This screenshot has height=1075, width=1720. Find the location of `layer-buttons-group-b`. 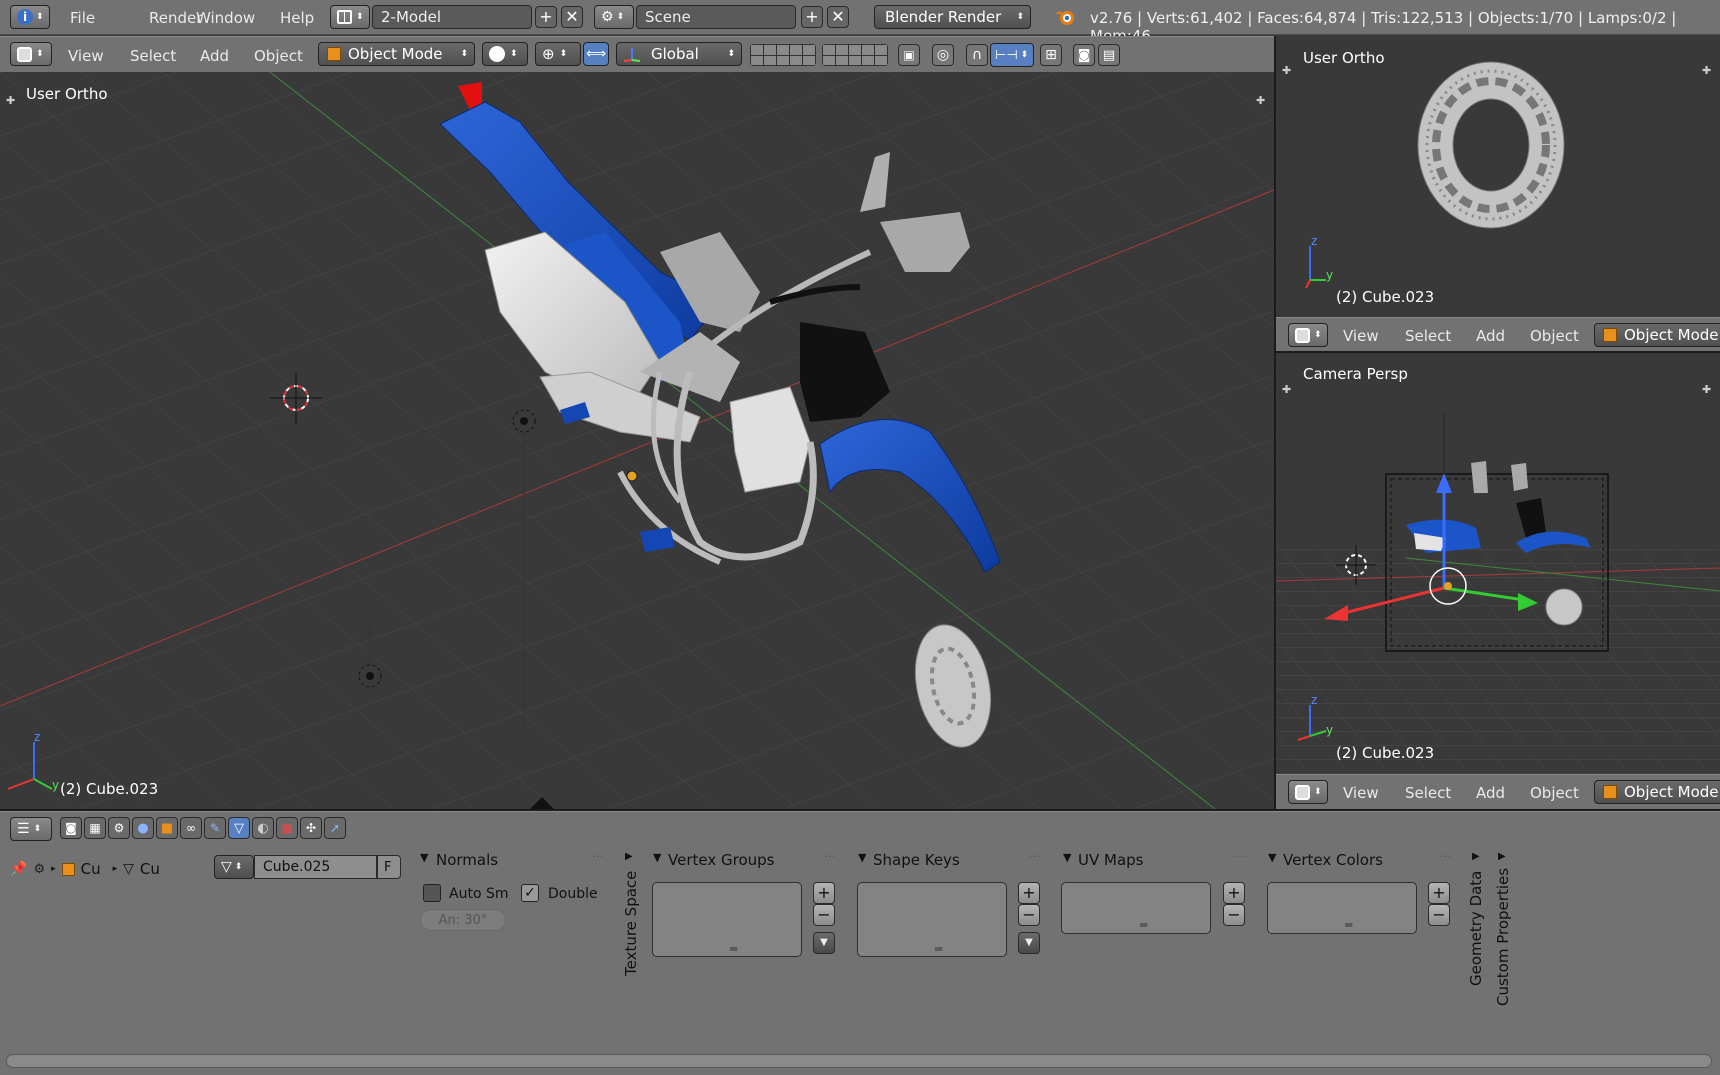

layer-buttons-group-b is located at coordinates (855, 55).